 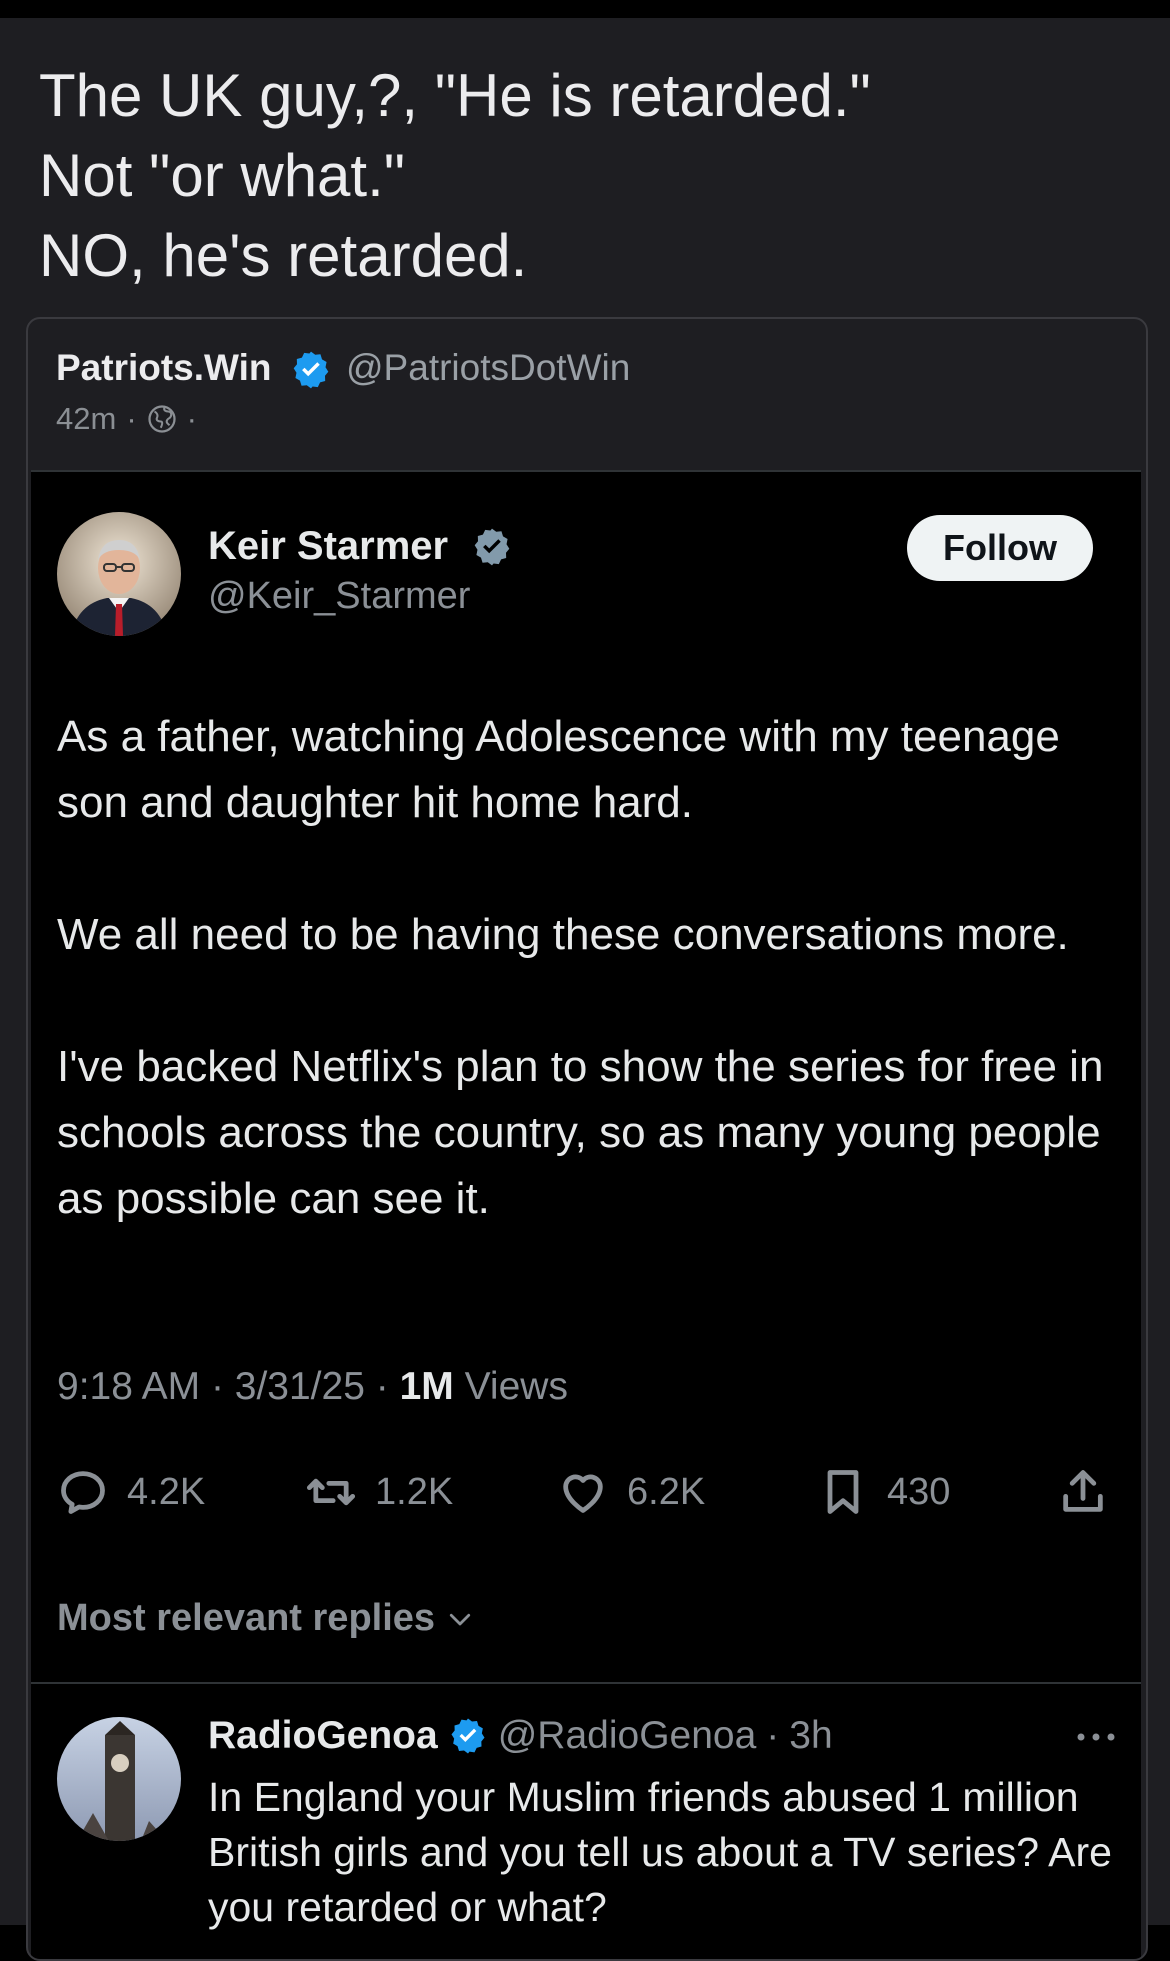 I want to click on reply-author-name: RadioGenoa, so click(x=323, y=1736).